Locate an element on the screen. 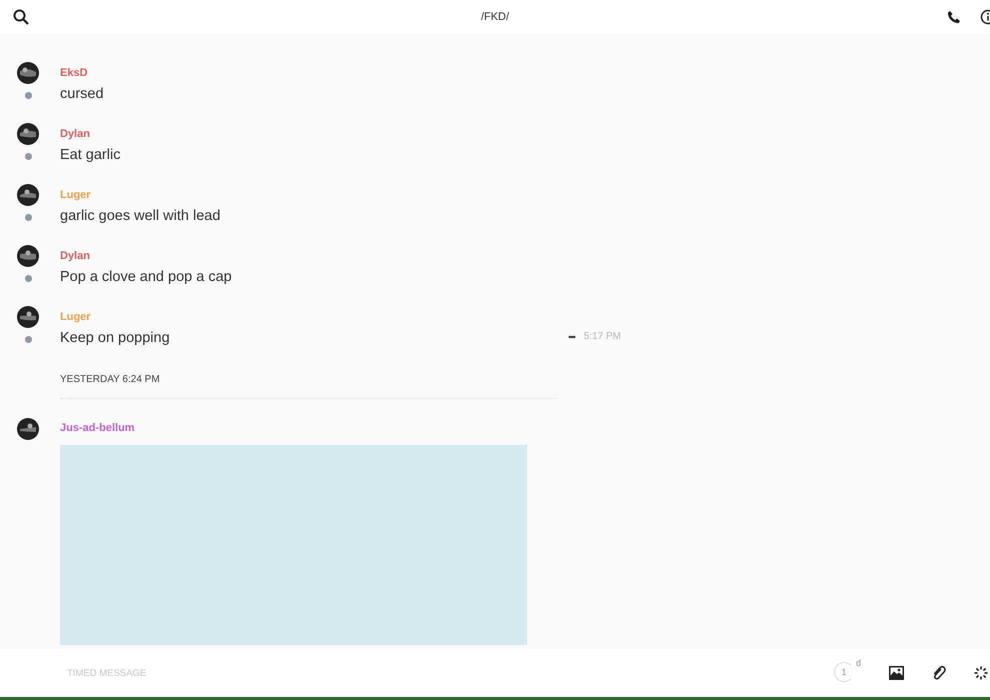  message-text: cursed is located at coordinates (82, 94).